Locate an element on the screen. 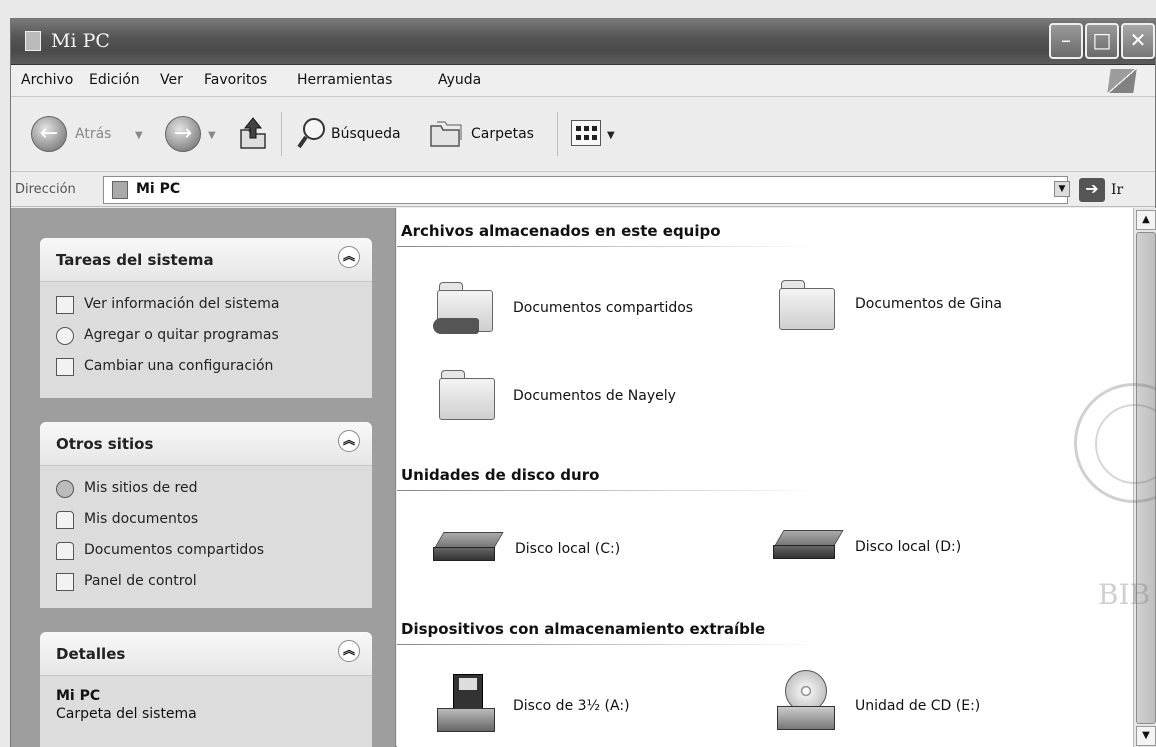 The height and width of the screenshot is (747, 1156). scroll-up-icon: ▲ is located at coordinates (1146, 220).